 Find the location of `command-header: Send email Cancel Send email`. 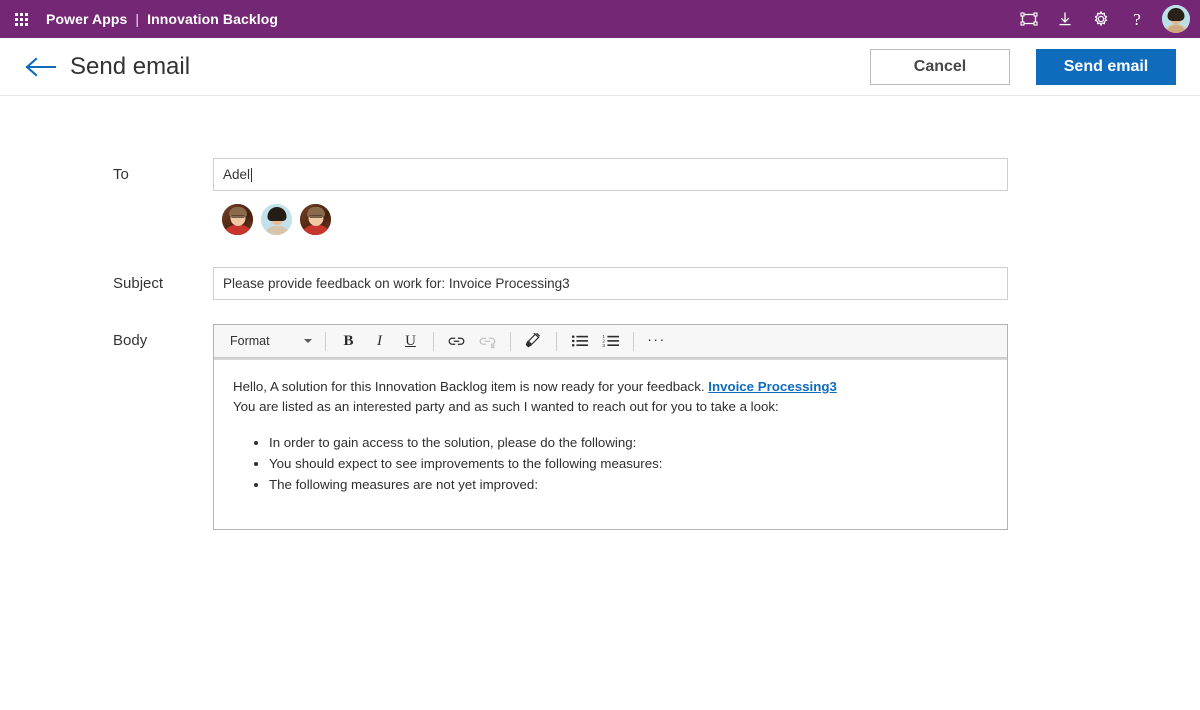

command-header: Send email Cancel Send email is located at coordinates (600, 67).